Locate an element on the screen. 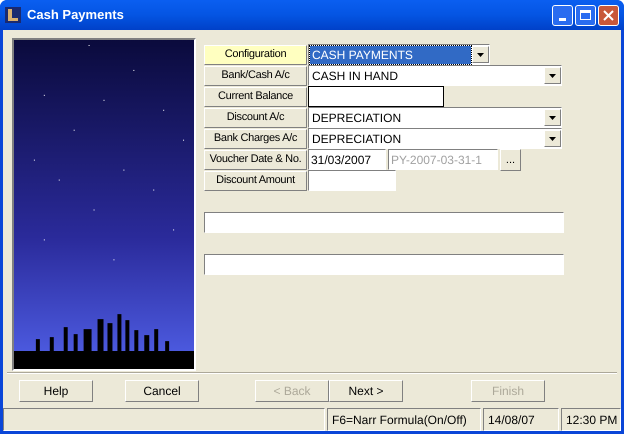  field-value: CASH PAYMENTS is located at coordinates (390, 55).